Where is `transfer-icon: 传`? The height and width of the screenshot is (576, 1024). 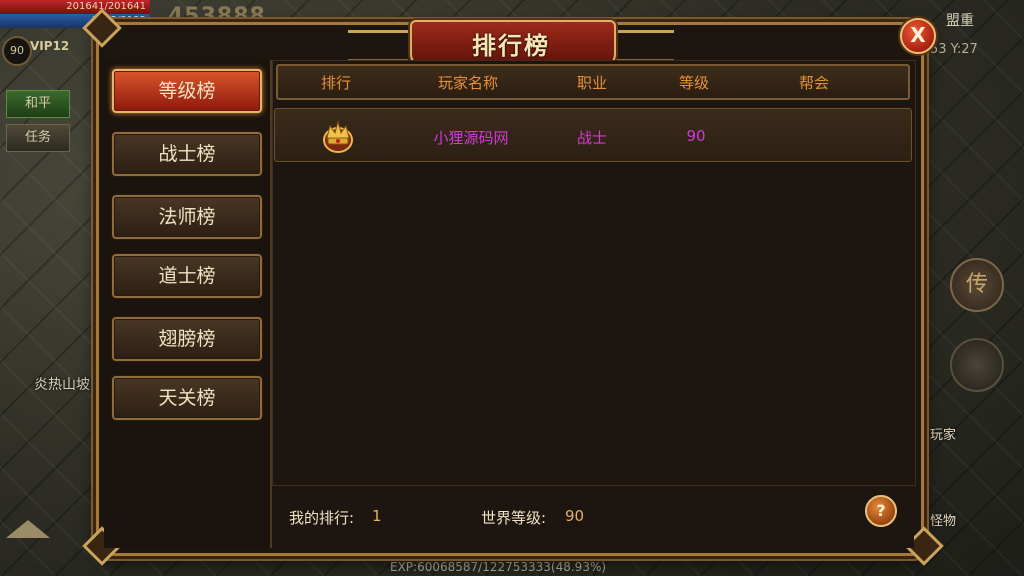 transfer-icon: 传 is located at coordinates (976, 284).